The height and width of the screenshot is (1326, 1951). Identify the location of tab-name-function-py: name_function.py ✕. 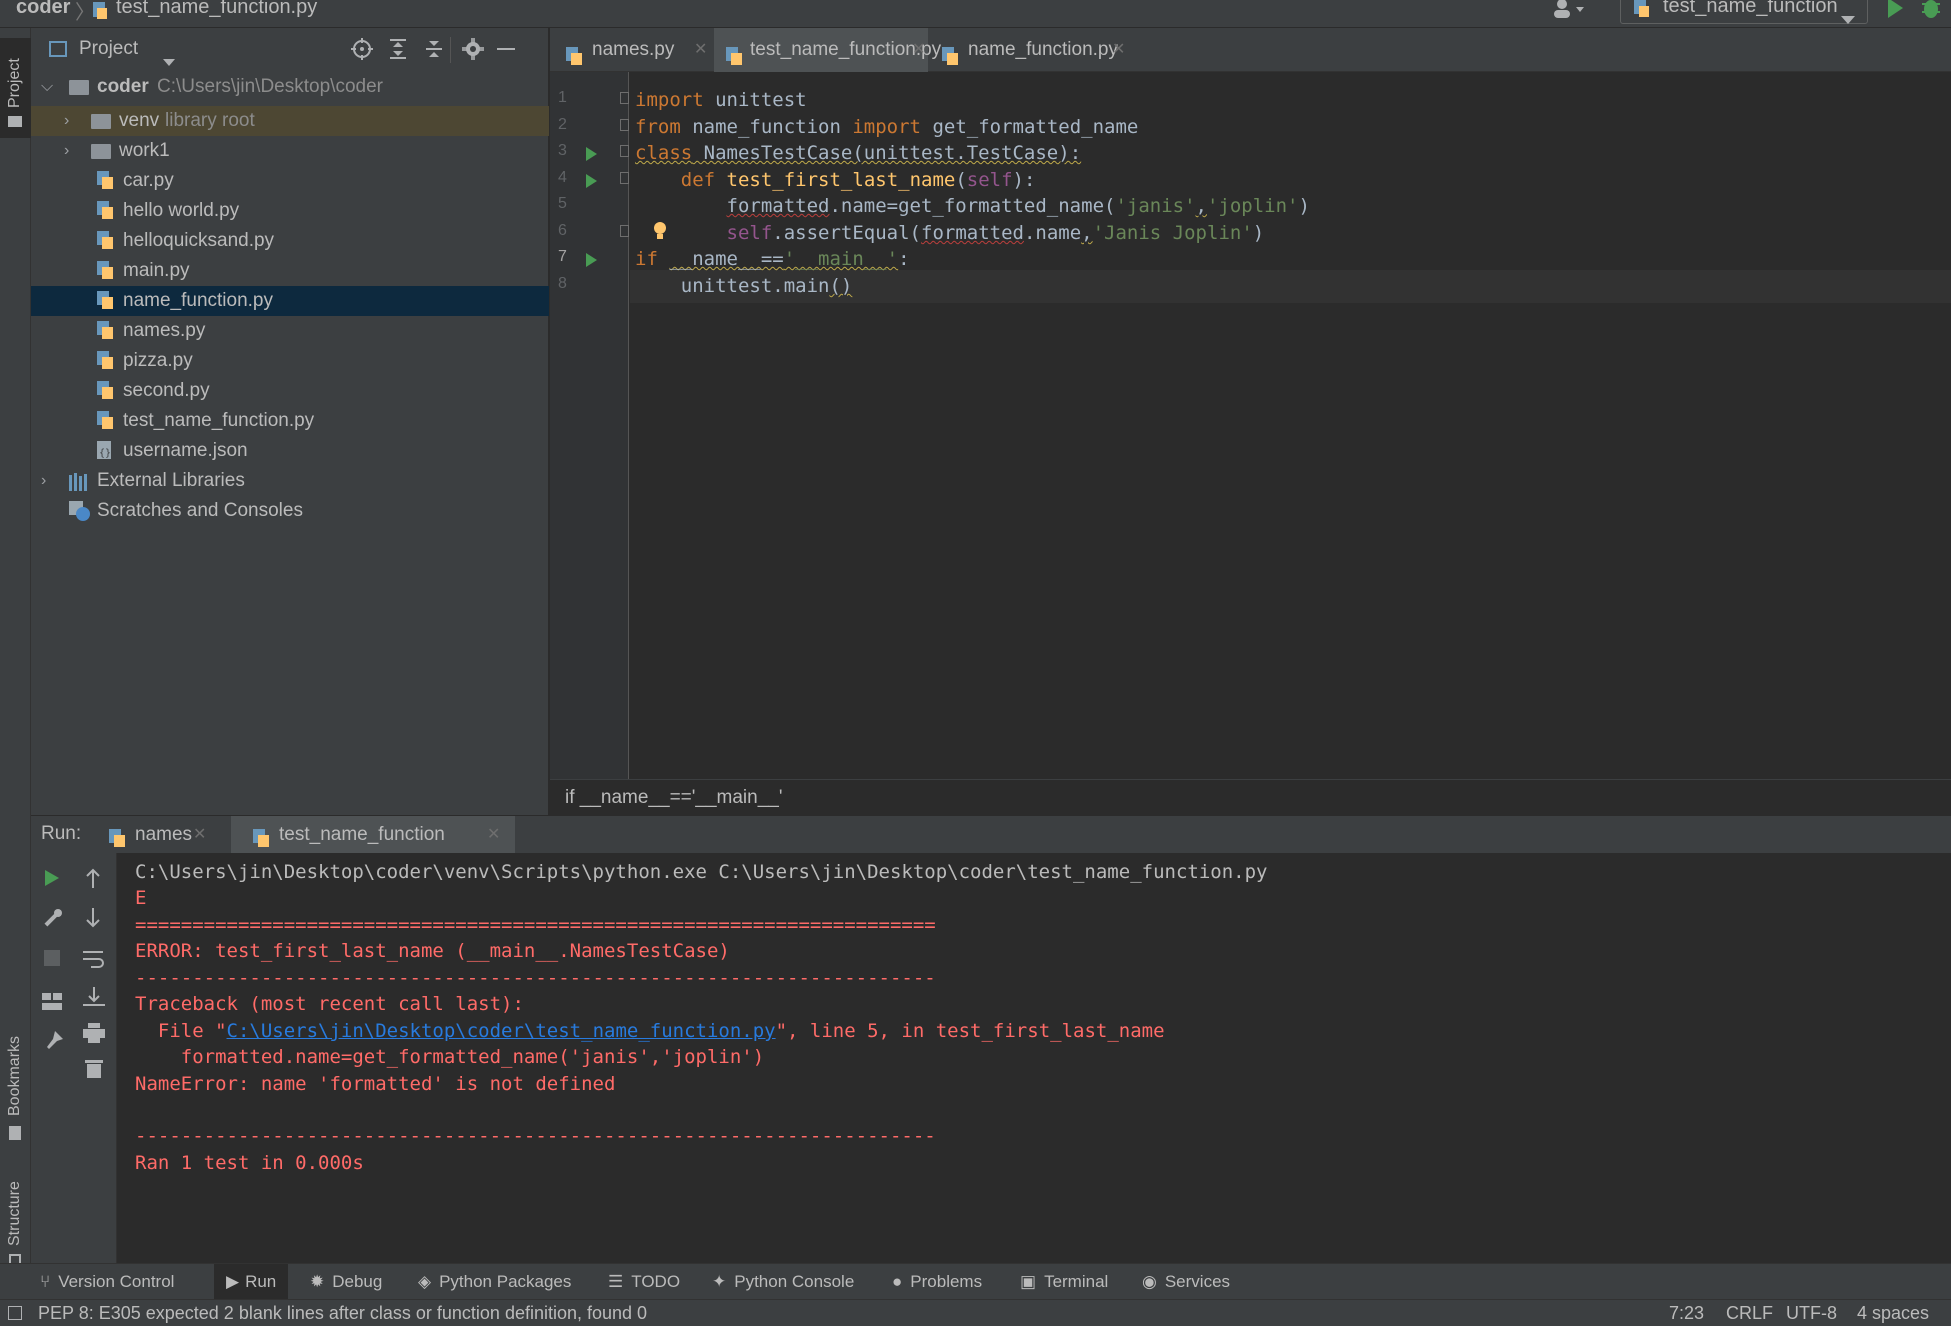
(1045, 50).